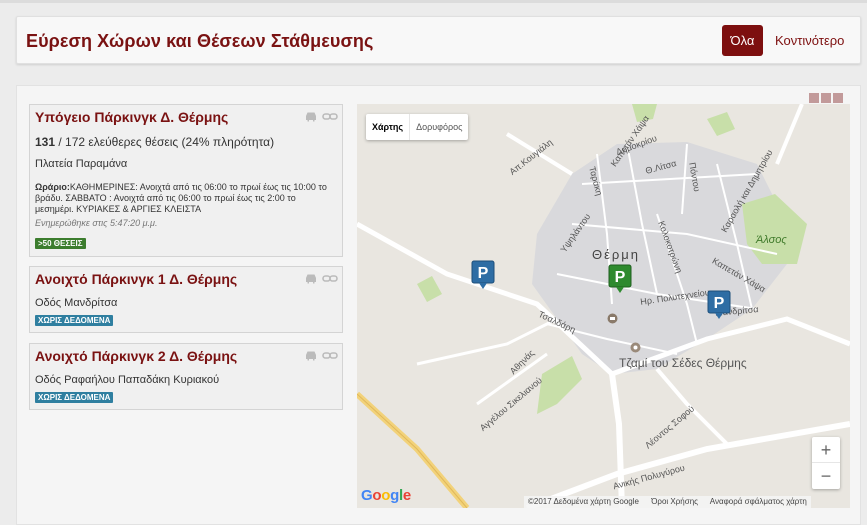 This screenshot has width=867, height=525. I want to click on park-label: Άλσος, so click(771, 240).